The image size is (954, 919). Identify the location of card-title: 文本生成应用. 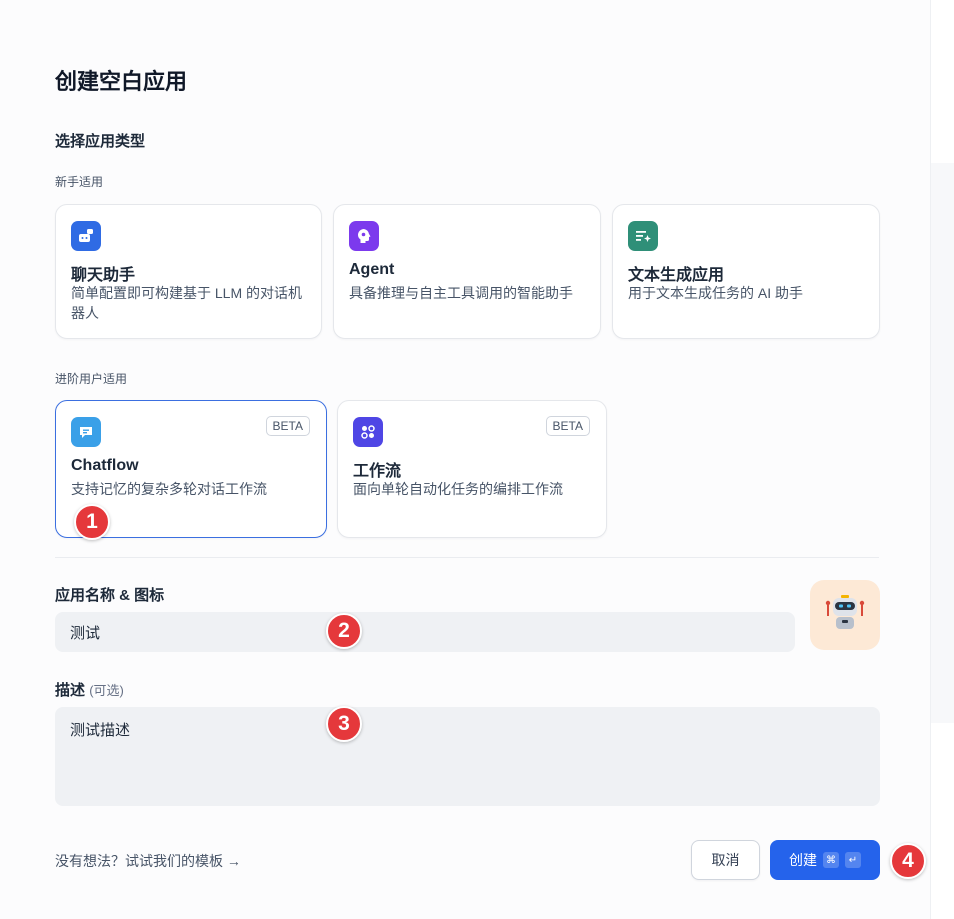
(676, 275).